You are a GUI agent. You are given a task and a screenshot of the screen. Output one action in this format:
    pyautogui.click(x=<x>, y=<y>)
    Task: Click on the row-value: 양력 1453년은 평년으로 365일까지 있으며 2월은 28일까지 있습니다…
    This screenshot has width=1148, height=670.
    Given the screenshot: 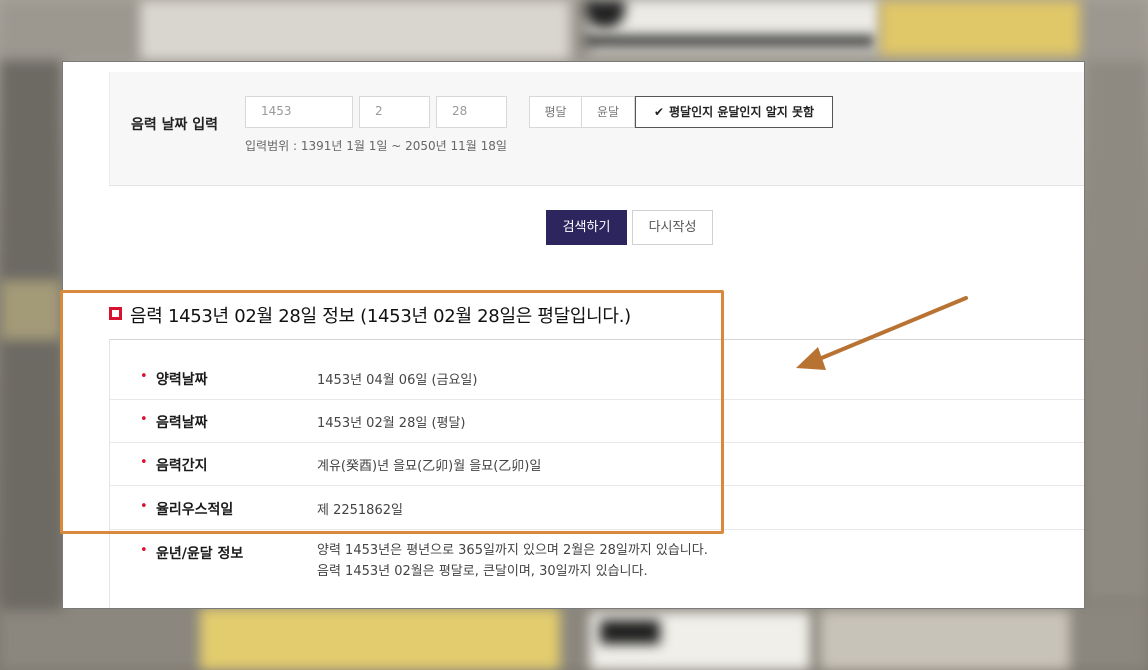 What is the action you would take?
    pyautogui.click(x=512, y=561)
    